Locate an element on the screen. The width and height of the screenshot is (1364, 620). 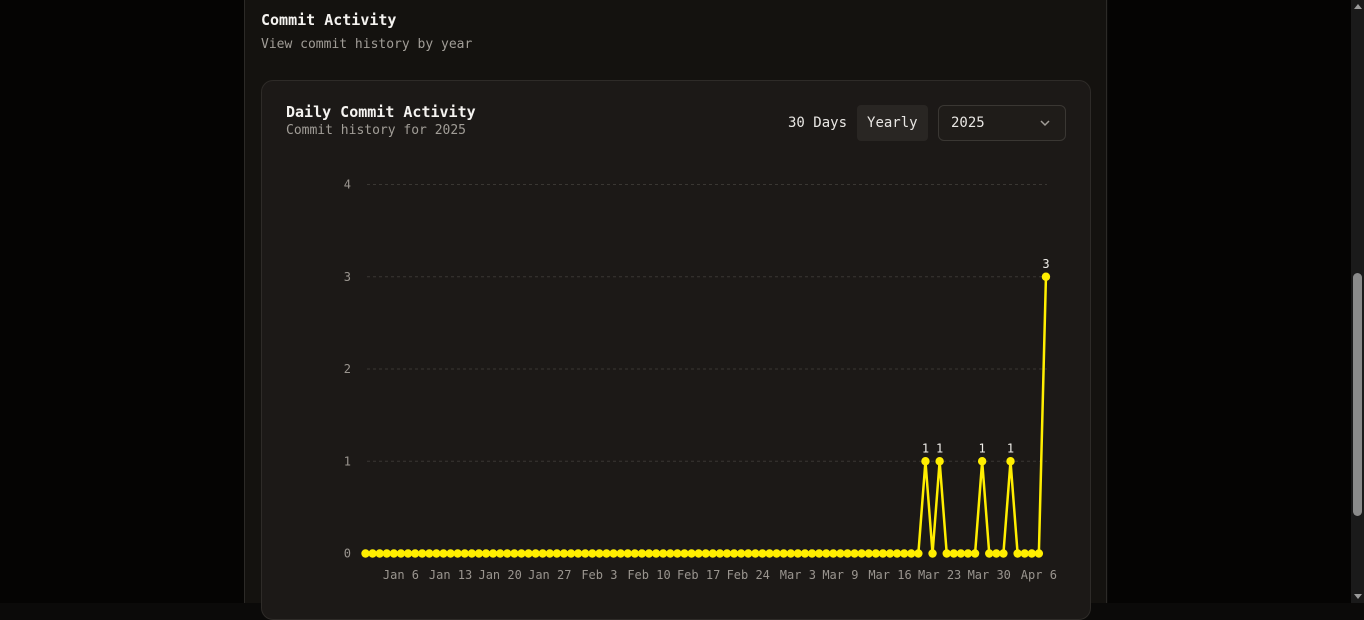
y-tick-label: 0 is located at coordinates (347, 554).